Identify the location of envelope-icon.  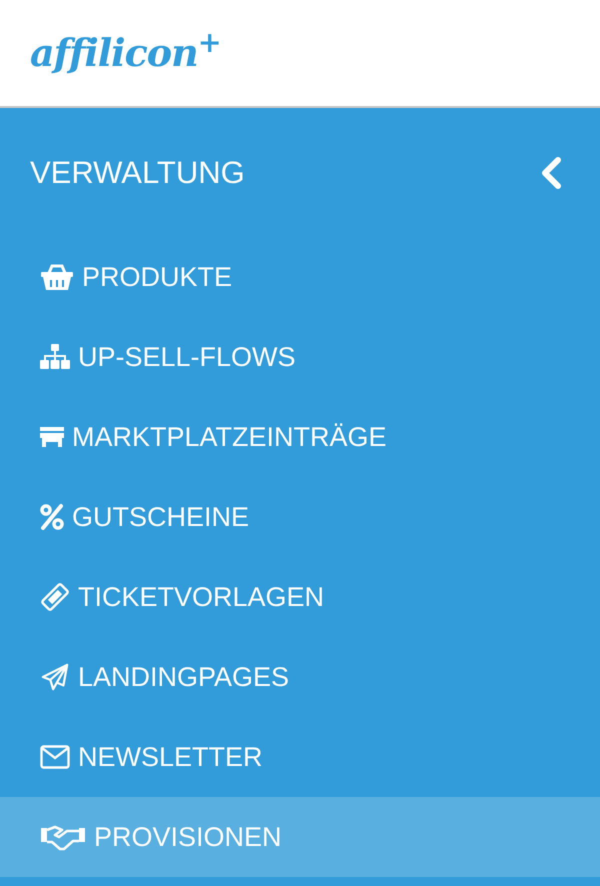
(55, 757).